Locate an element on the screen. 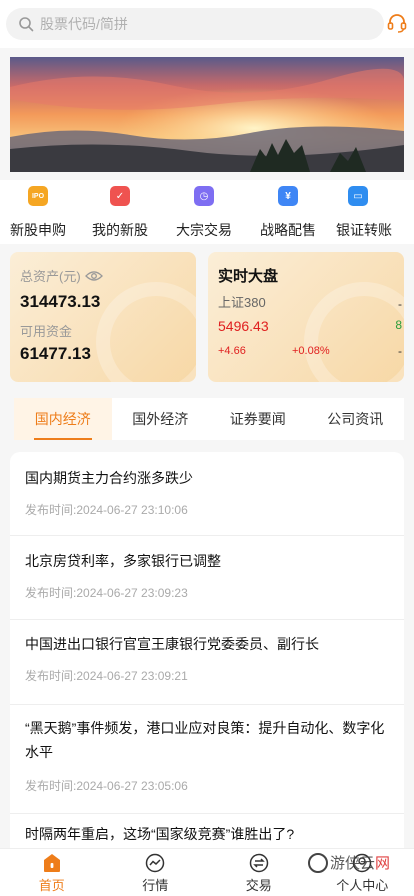 This screenshot has height=896, width=414. quick-menu-label: 银证转账 is located at coordinates (364, 230).